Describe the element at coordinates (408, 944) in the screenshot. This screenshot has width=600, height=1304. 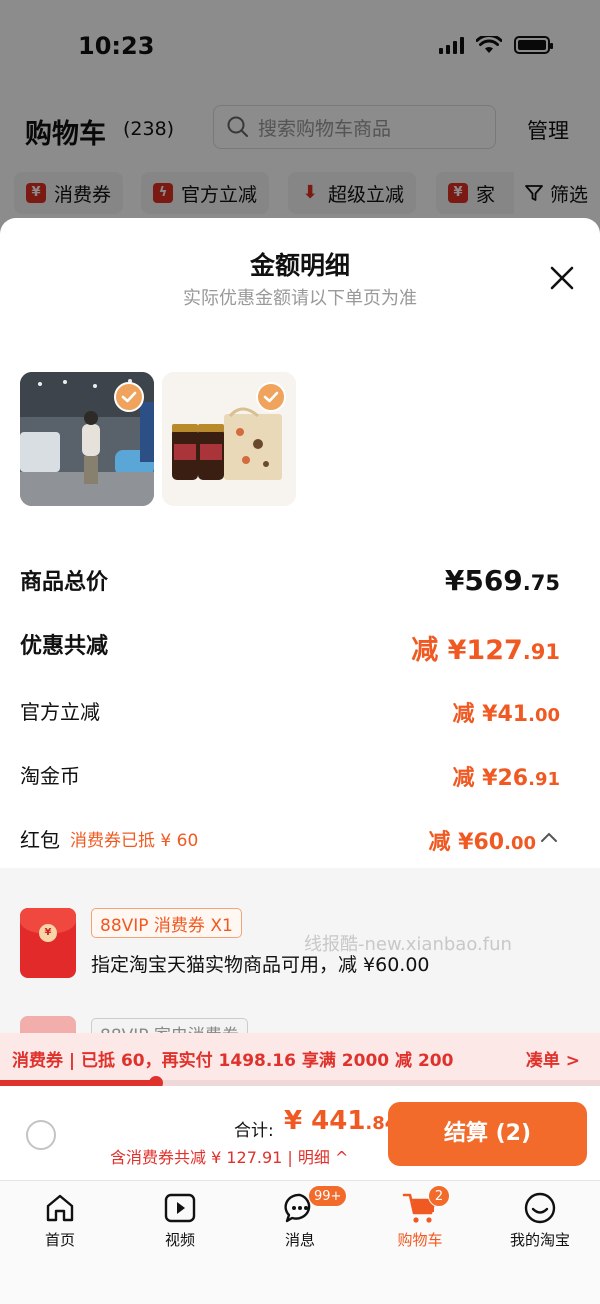
I see `watermark: 线报酷-new.xianbao.fun` at that location.